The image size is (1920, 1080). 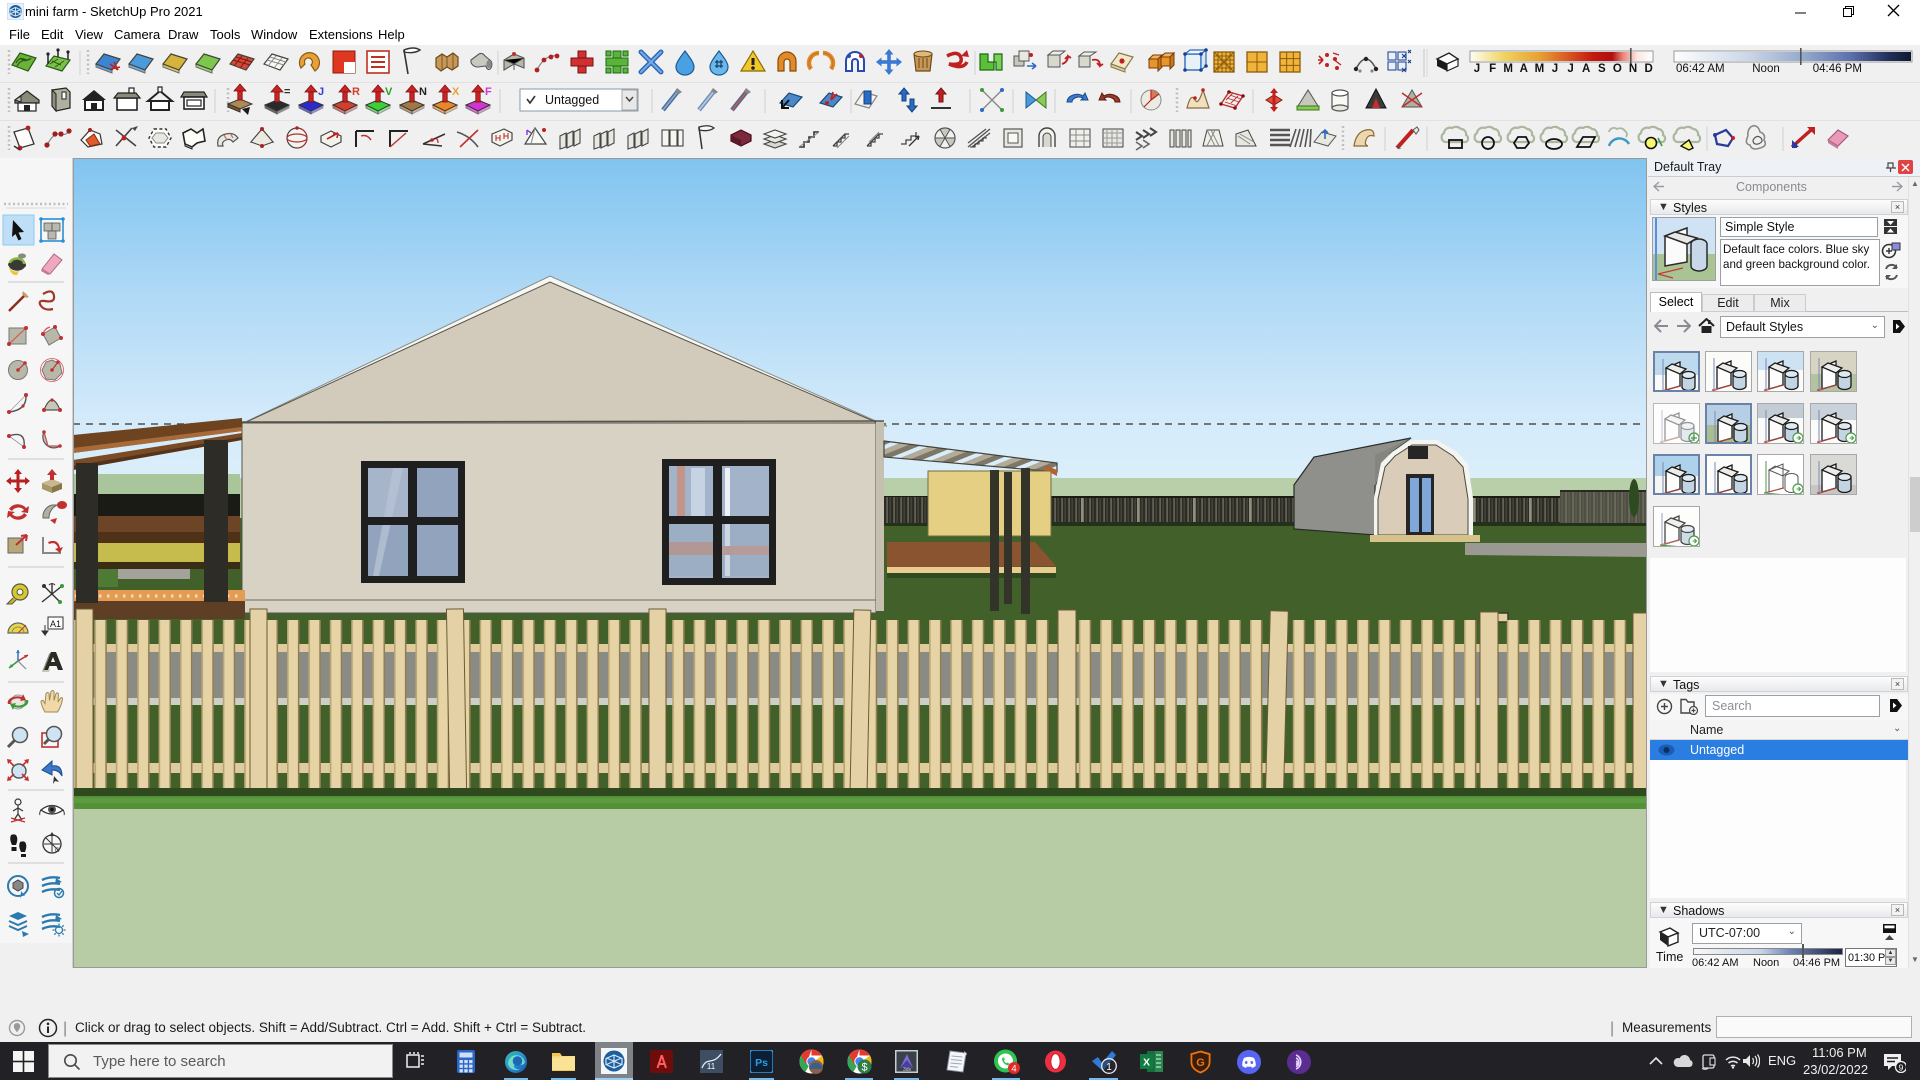 What do you see at coordinates (1901, 1068) in the screenshot?
I see `svg-text: 9` at bounding box center [1901, 1068].